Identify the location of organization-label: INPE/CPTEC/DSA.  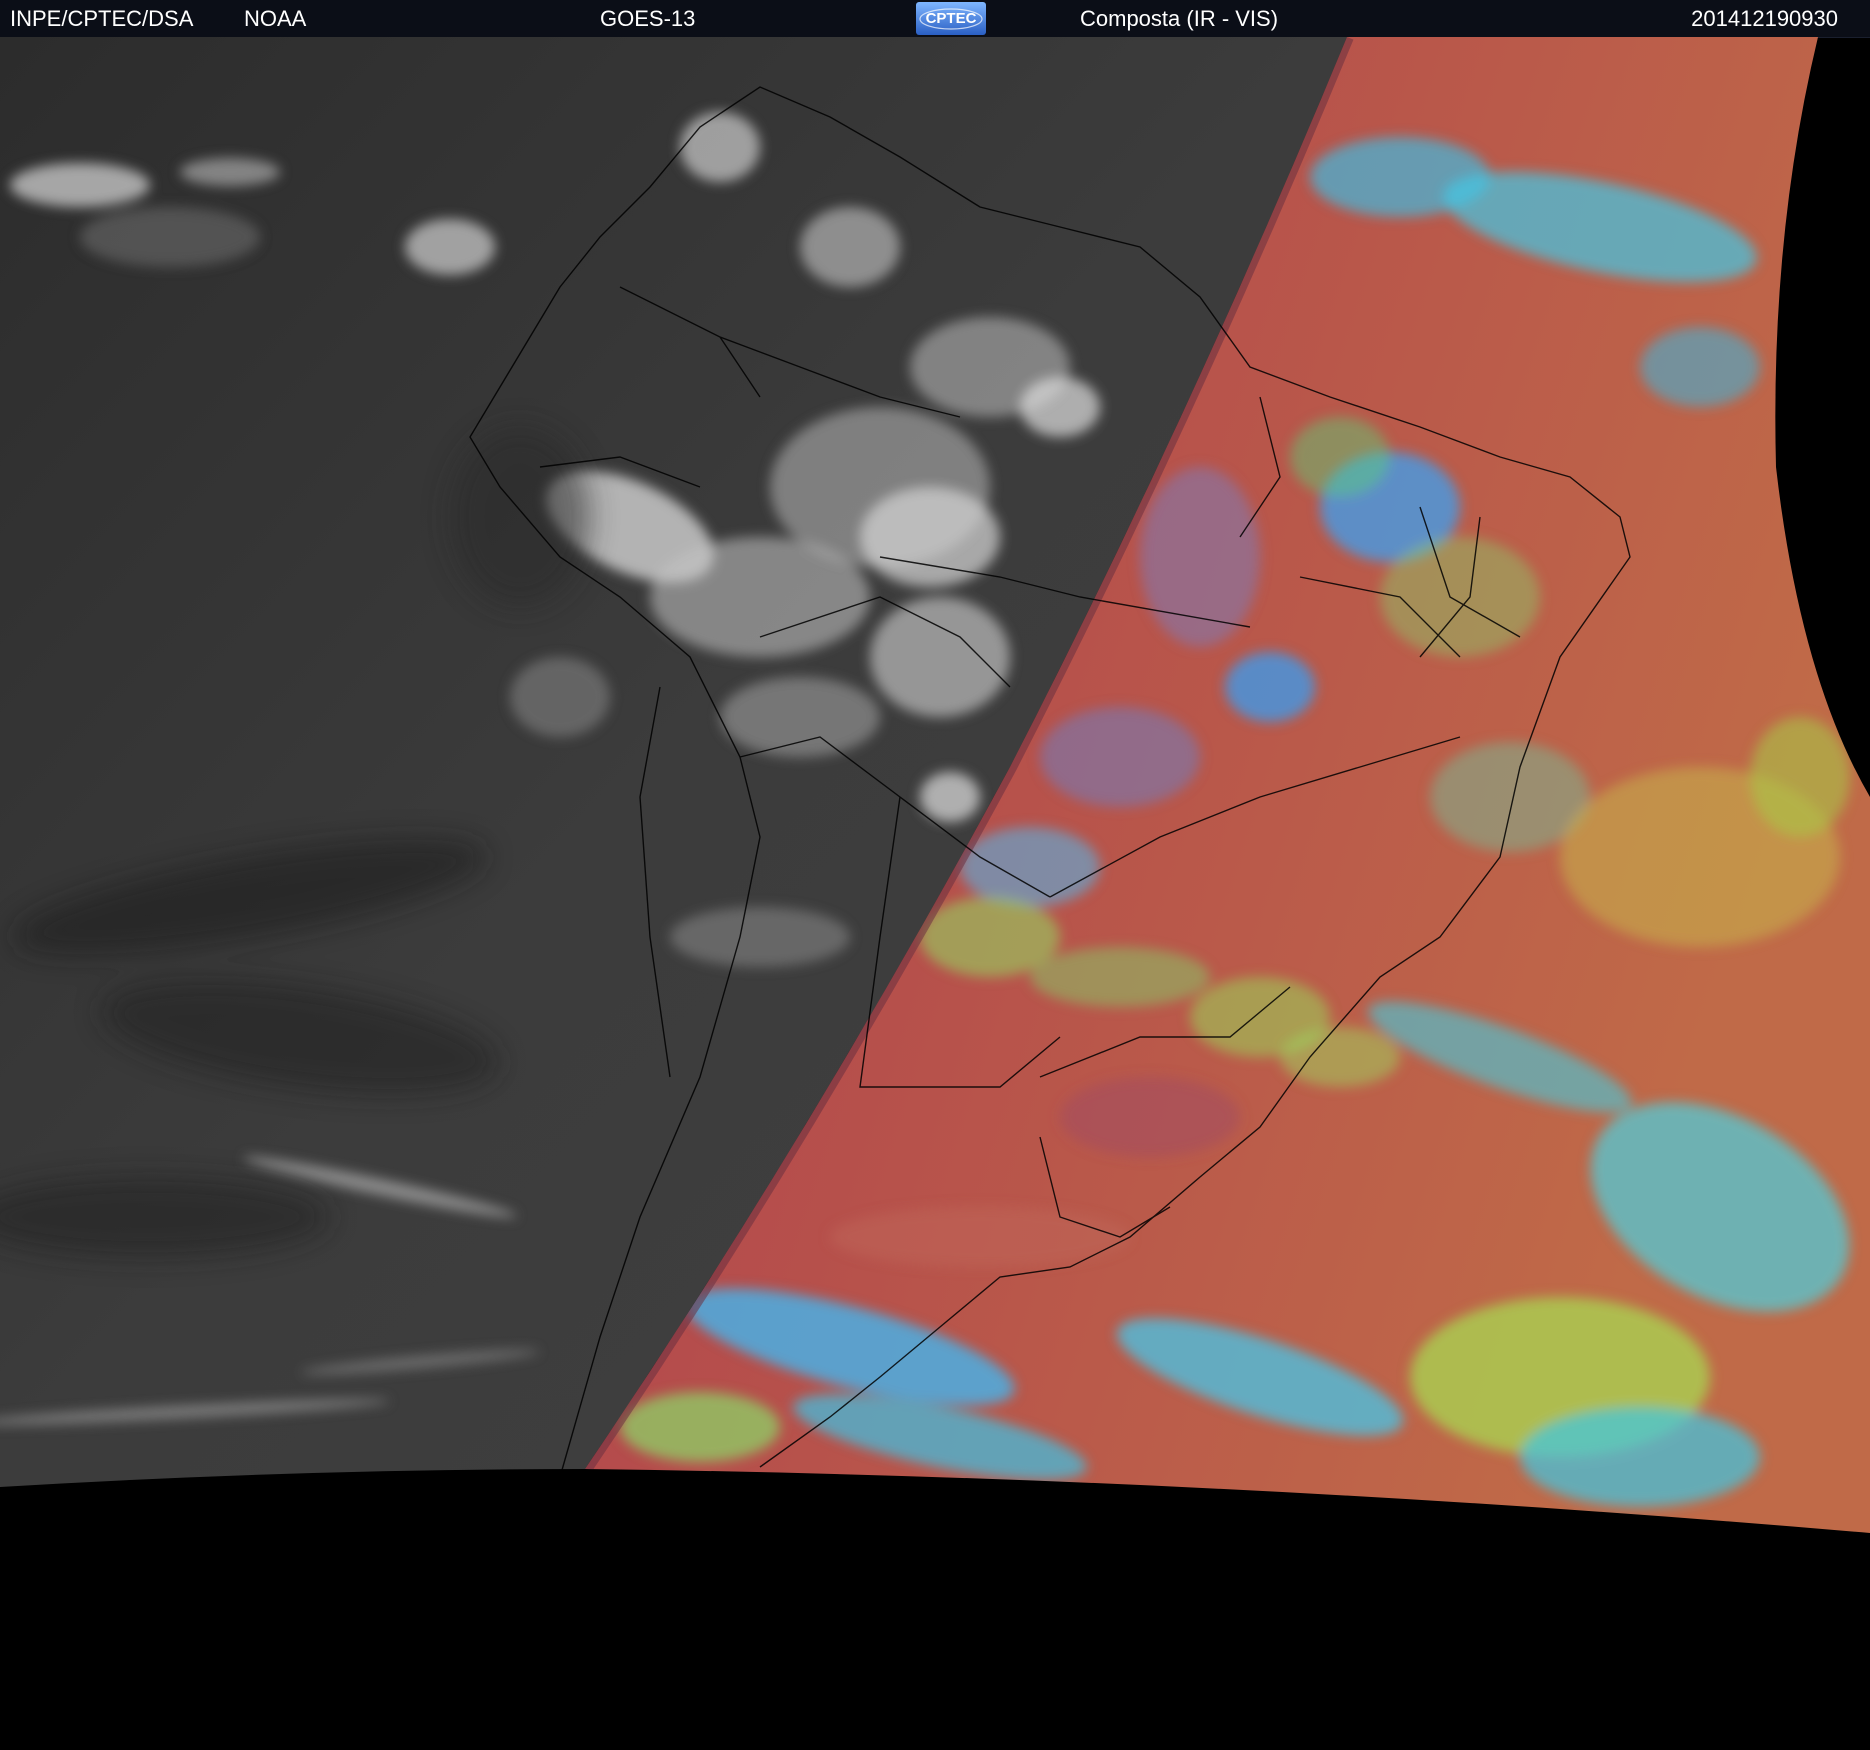
(102, 18).